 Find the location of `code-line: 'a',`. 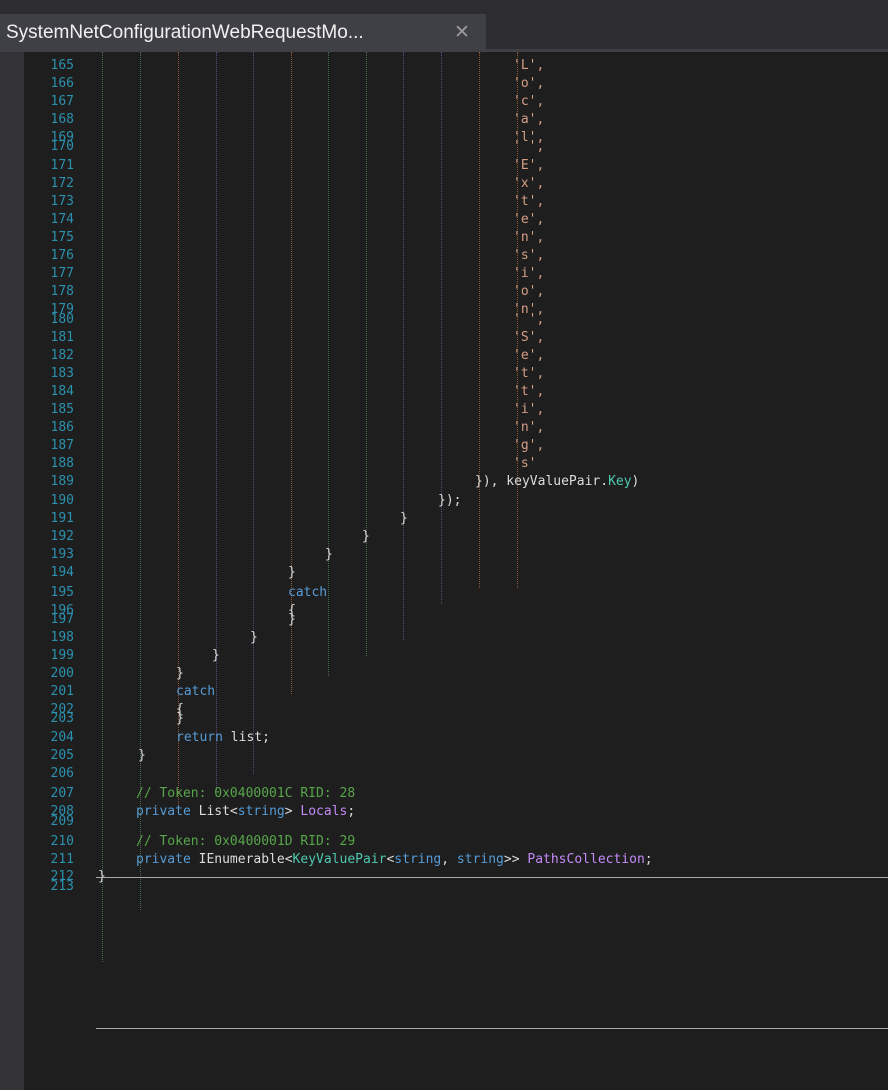

code-line: 'a', is located at coordinates (529, 119).